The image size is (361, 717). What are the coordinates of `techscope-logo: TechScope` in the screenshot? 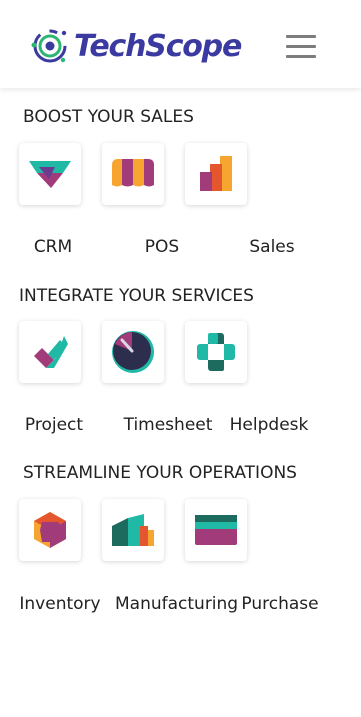 It's located at (135, 46).